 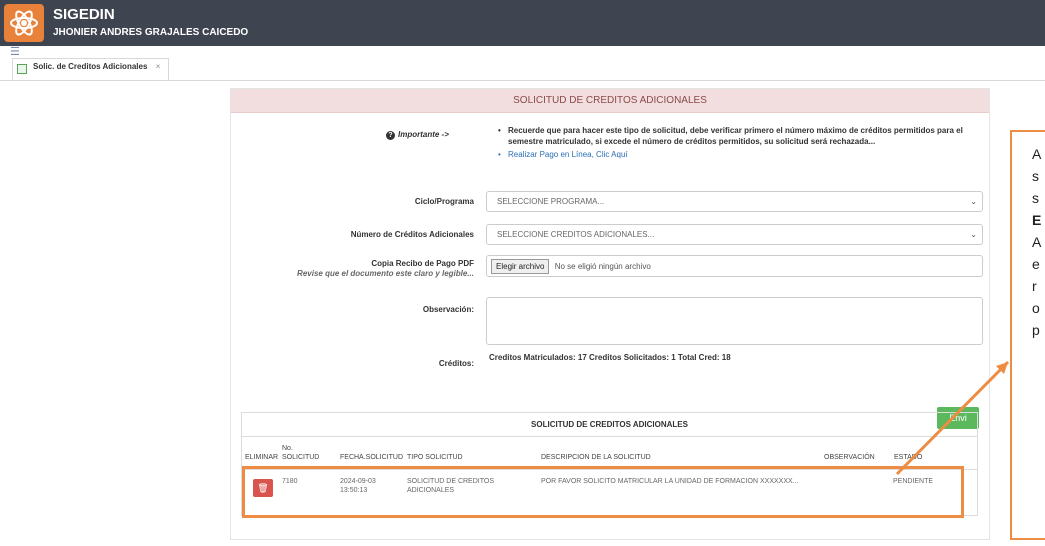 What do you see at coordinates (1027, 335) in the screenshot?
I see `callout-box: A s s E A e r o p` at bounding box center [1027, 335].